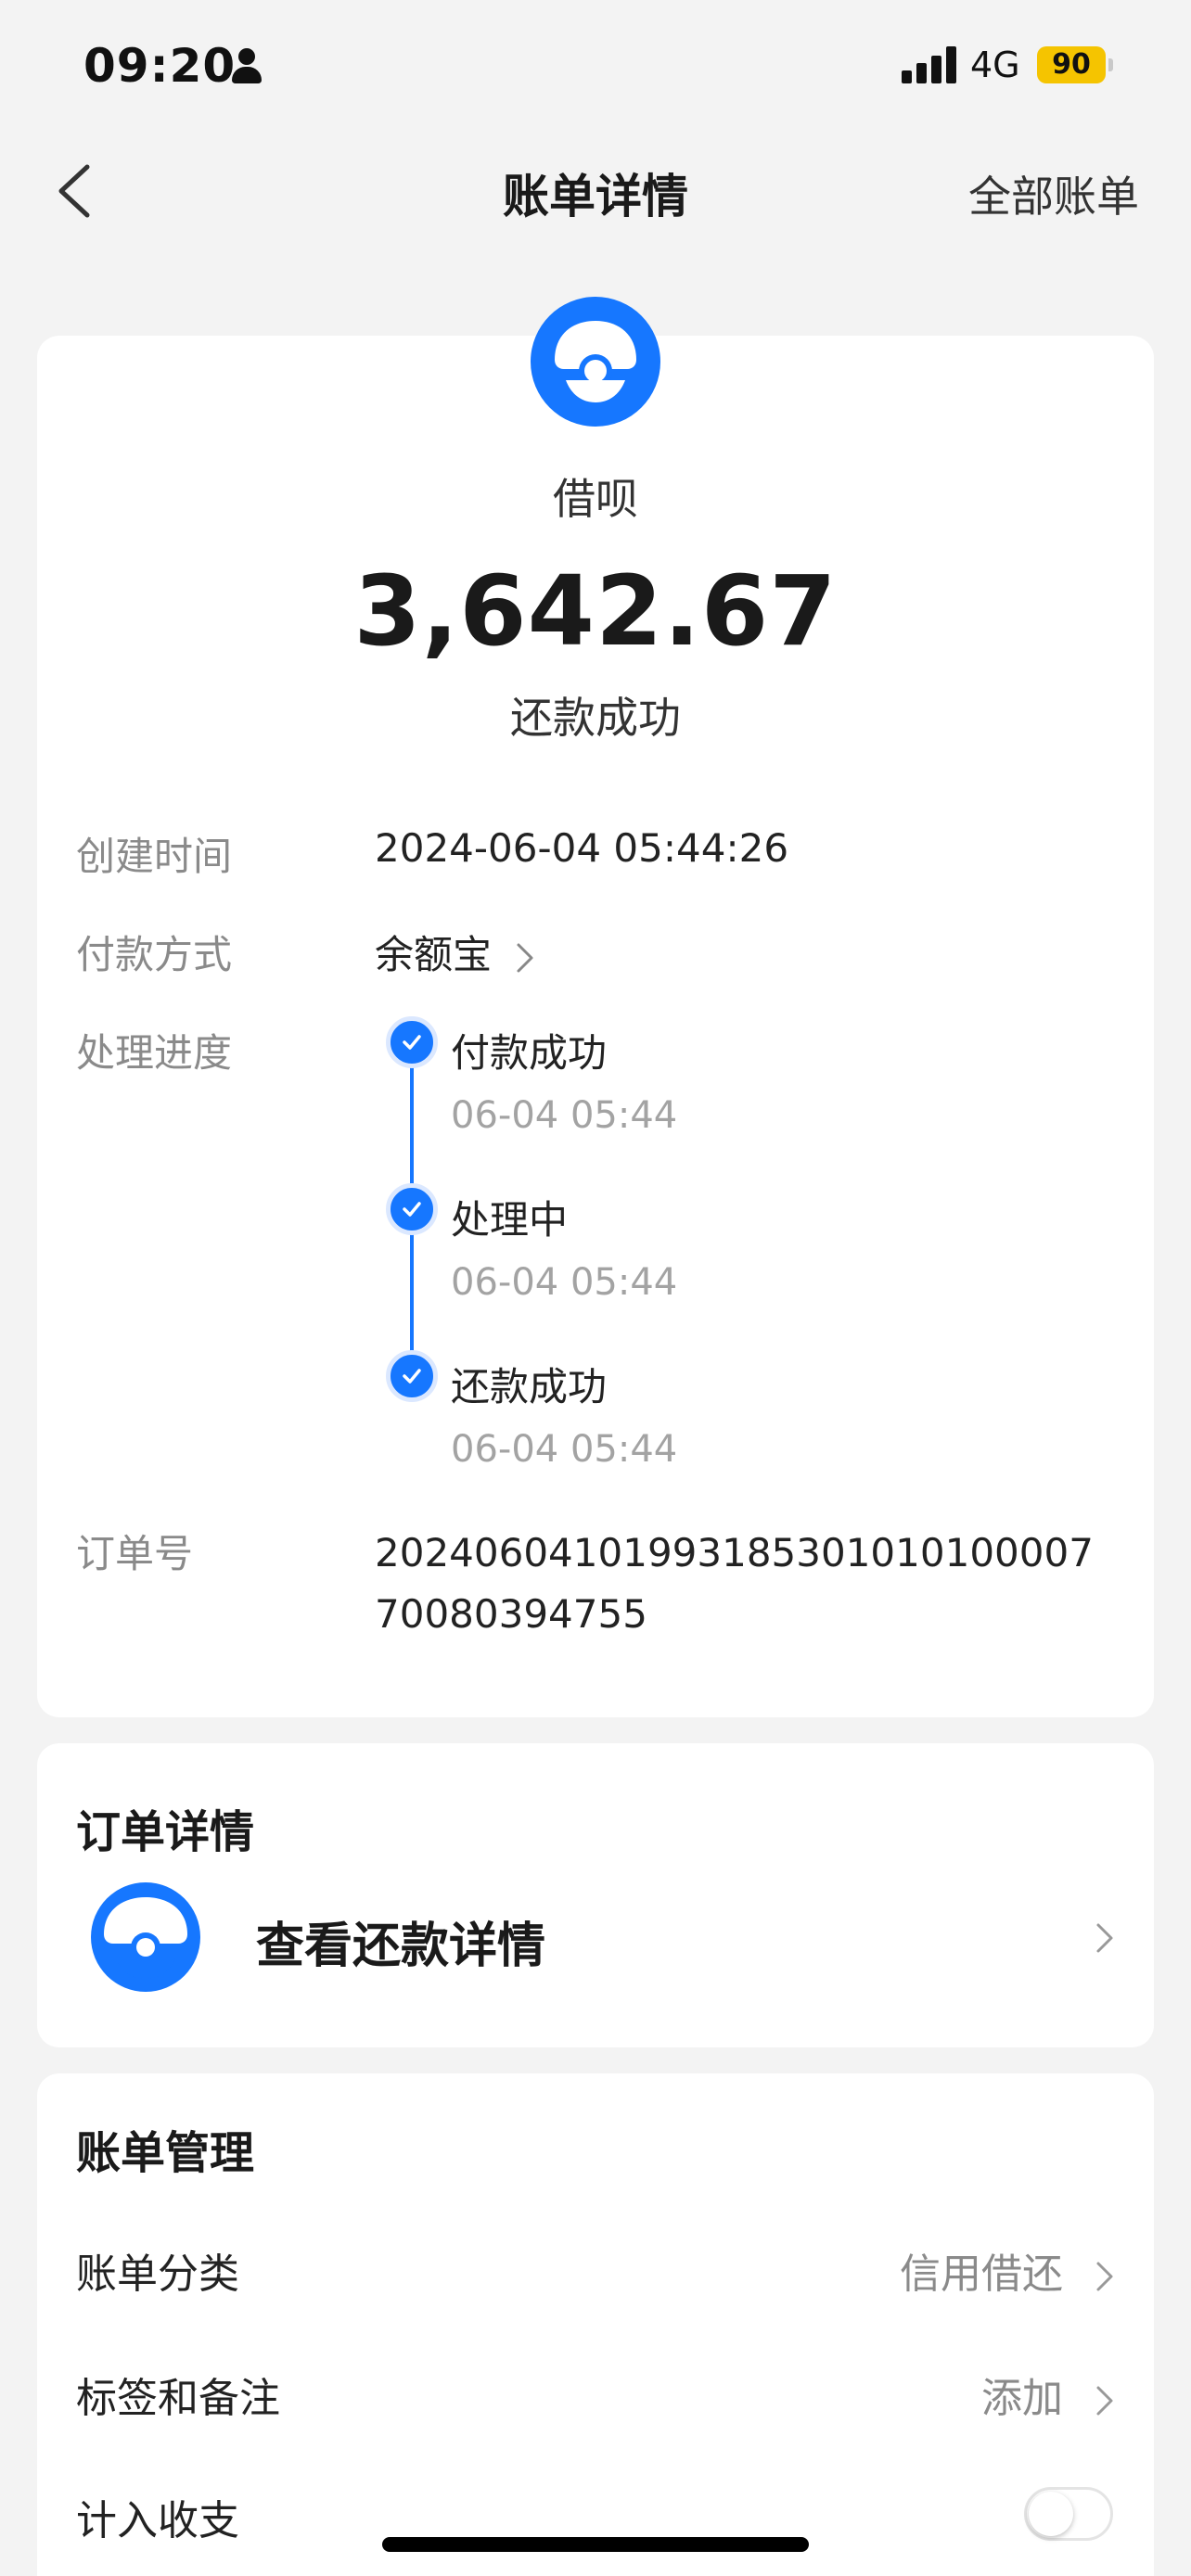  What do you see at coordinates (1053, 193) in the screenshot?
I see `all-bills-link: 全部账单` at bounding box center [1053, 193].